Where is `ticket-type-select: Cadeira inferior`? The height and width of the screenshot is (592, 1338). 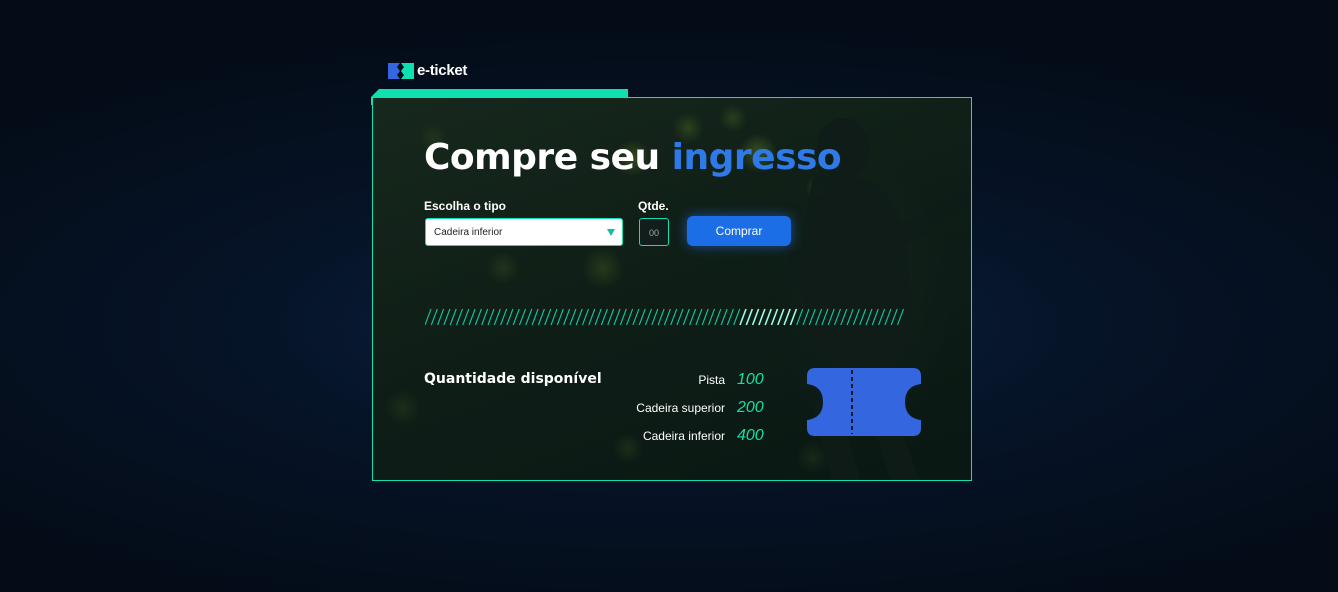
ticket-type-select: Cadeira inferior is located at coordinates (524, 232).